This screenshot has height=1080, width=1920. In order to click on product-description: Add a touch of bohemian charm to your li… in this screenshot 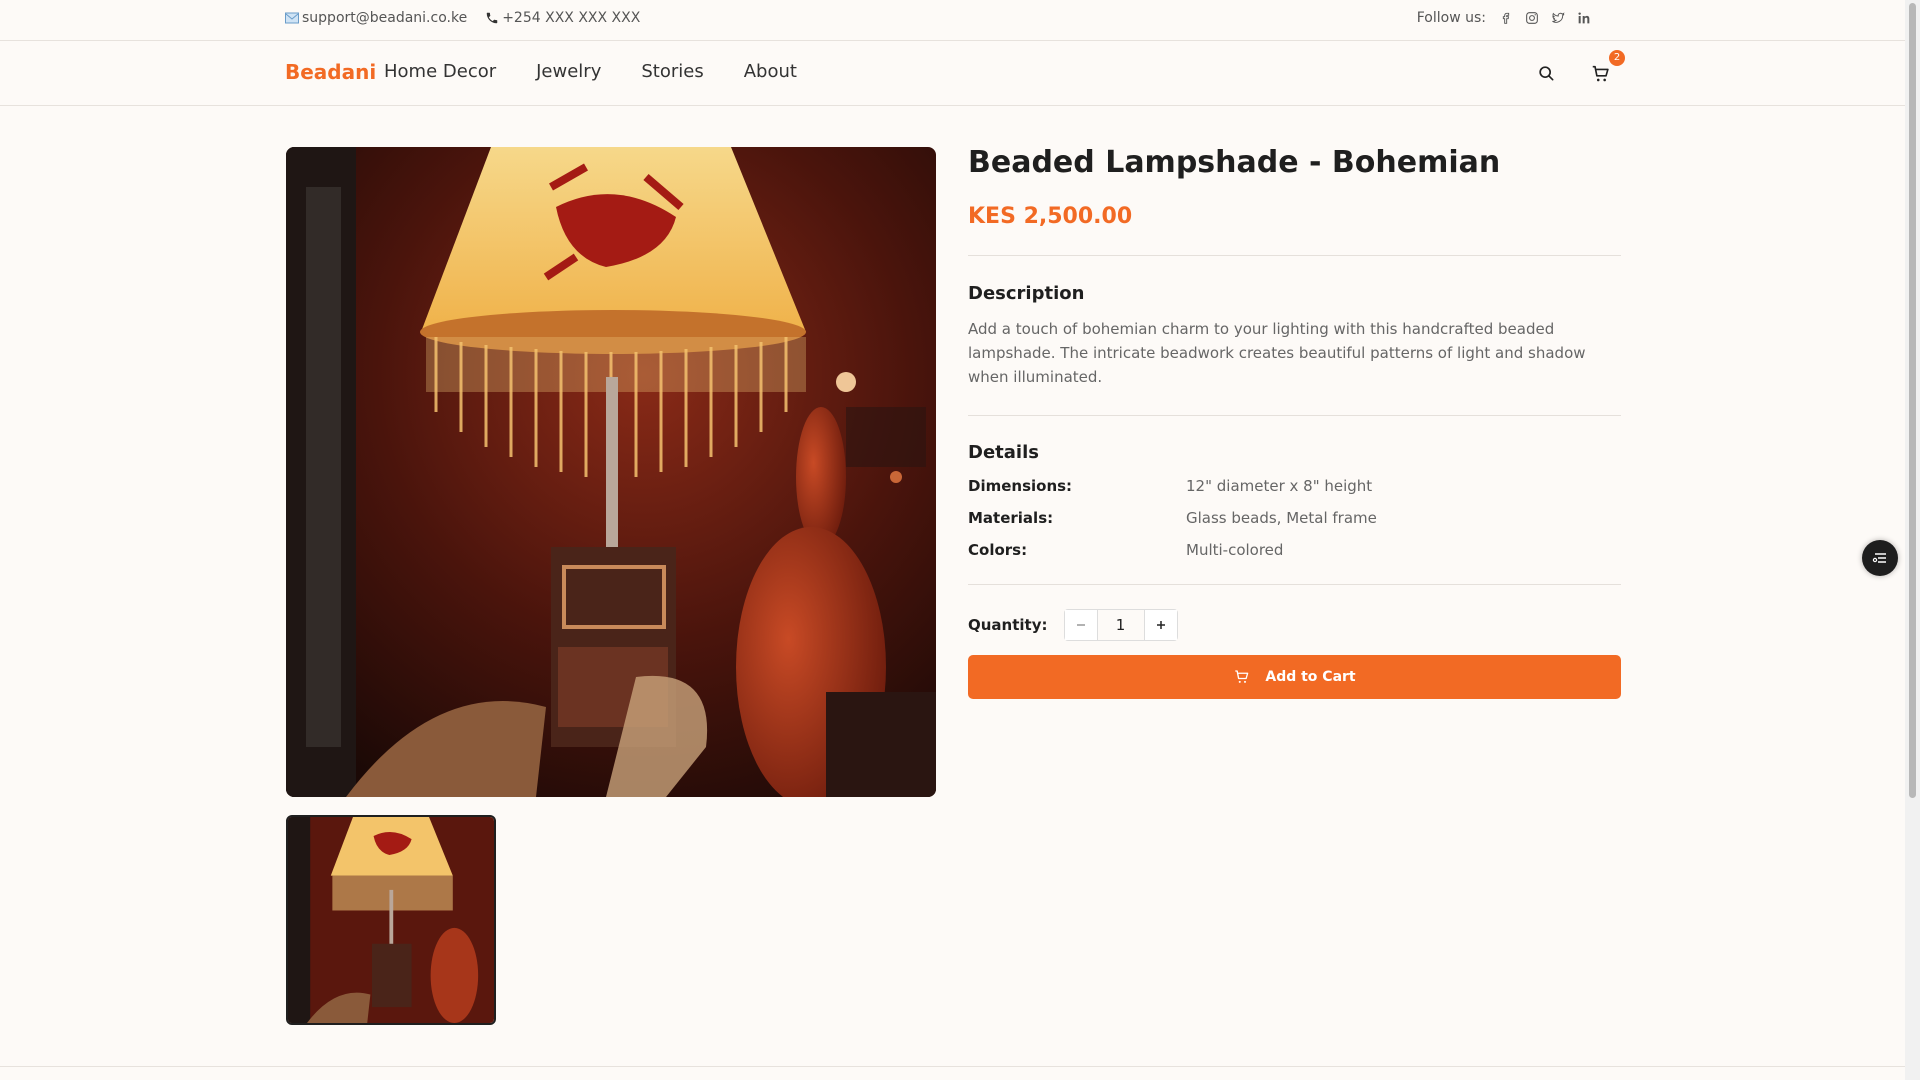, I will do `click(1277, 353)`.